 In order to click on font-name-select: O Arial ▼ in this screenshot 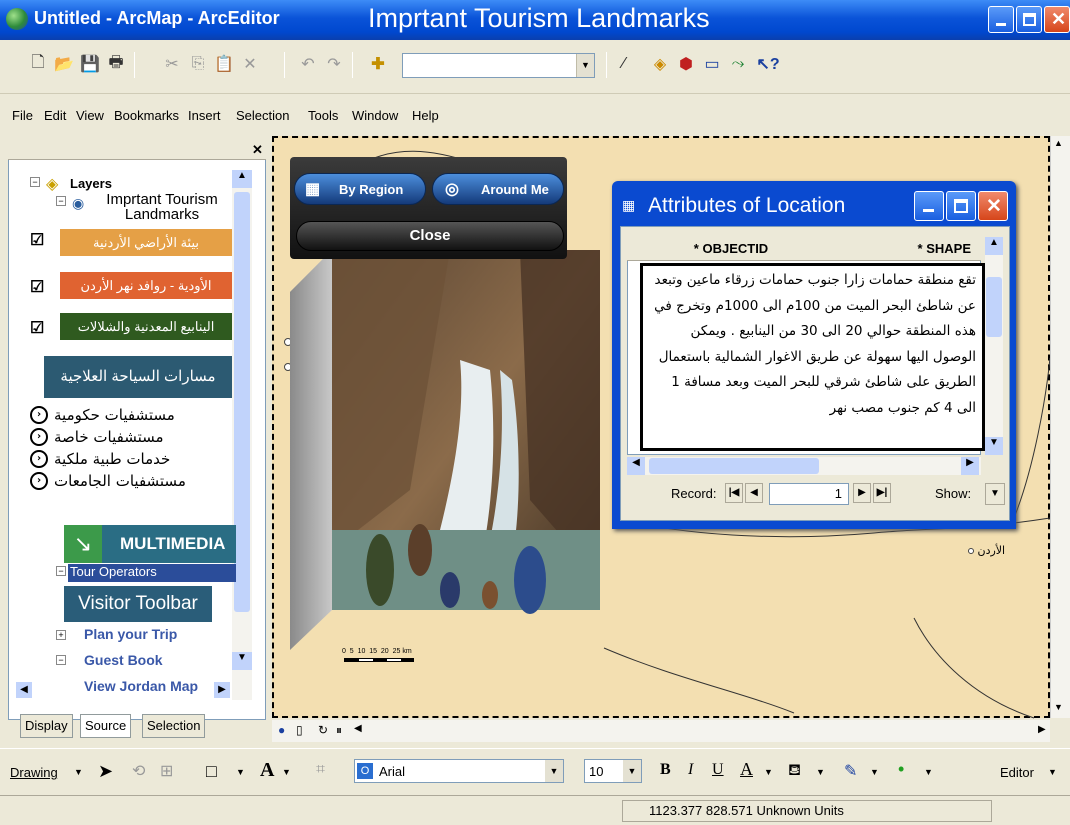, I will do `click(459, 771)`.